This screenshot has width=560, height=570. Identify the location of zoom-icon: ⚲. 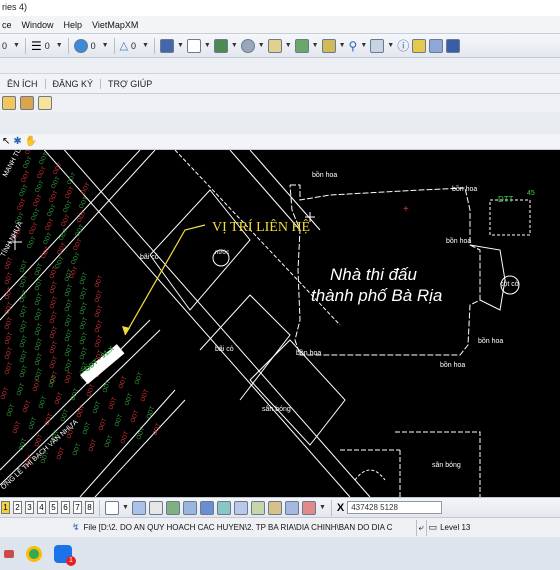
(353, 46).